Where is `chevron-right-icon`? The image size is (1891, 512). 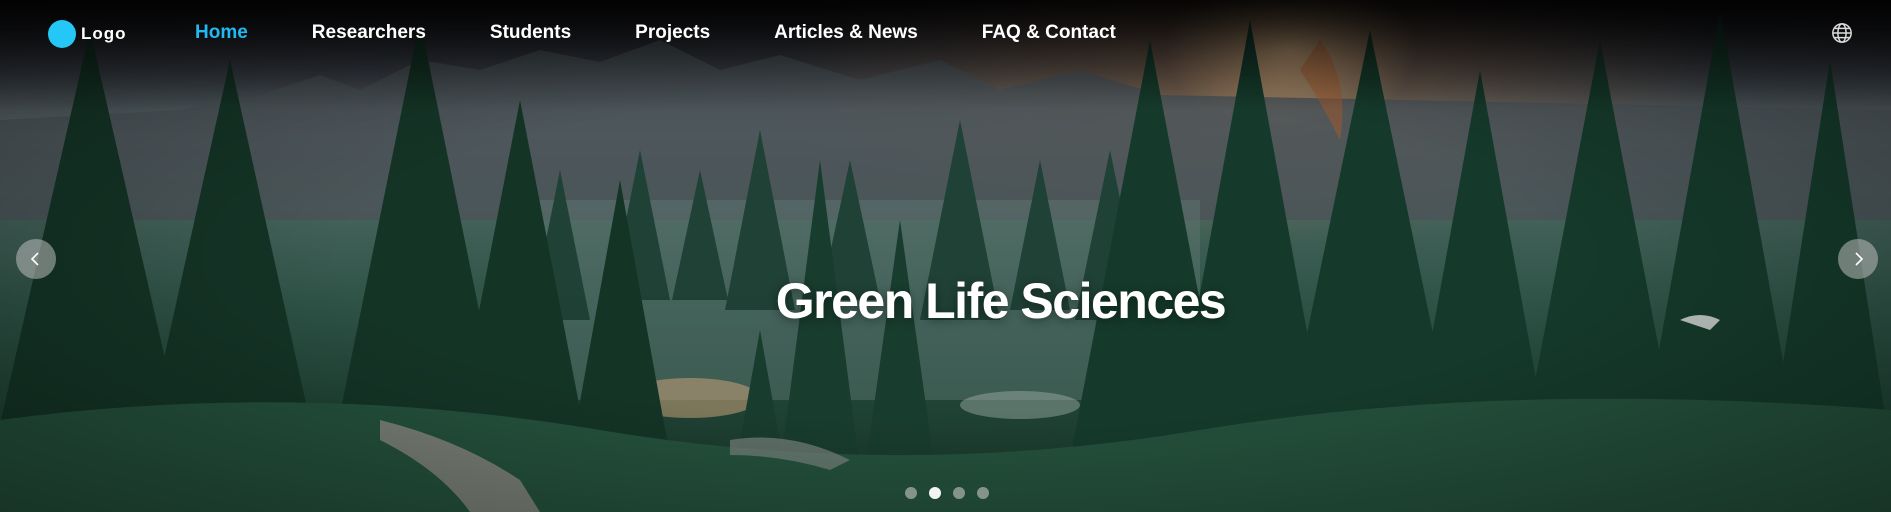
chevron-right-icon is located at coordinates (1859, 259).